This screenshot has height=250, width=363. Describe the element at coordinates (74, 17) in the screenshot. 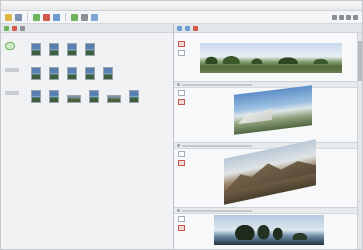

I see `play-icon` at that location.